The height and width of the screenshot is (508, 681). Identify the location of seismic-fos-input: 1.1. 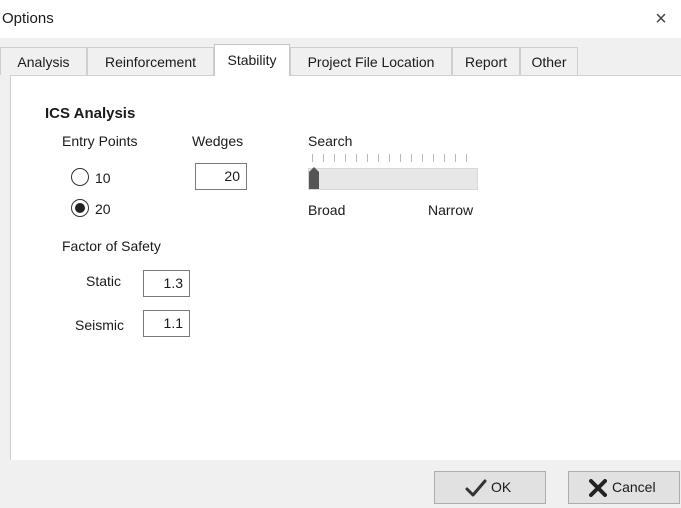
(166, 323).